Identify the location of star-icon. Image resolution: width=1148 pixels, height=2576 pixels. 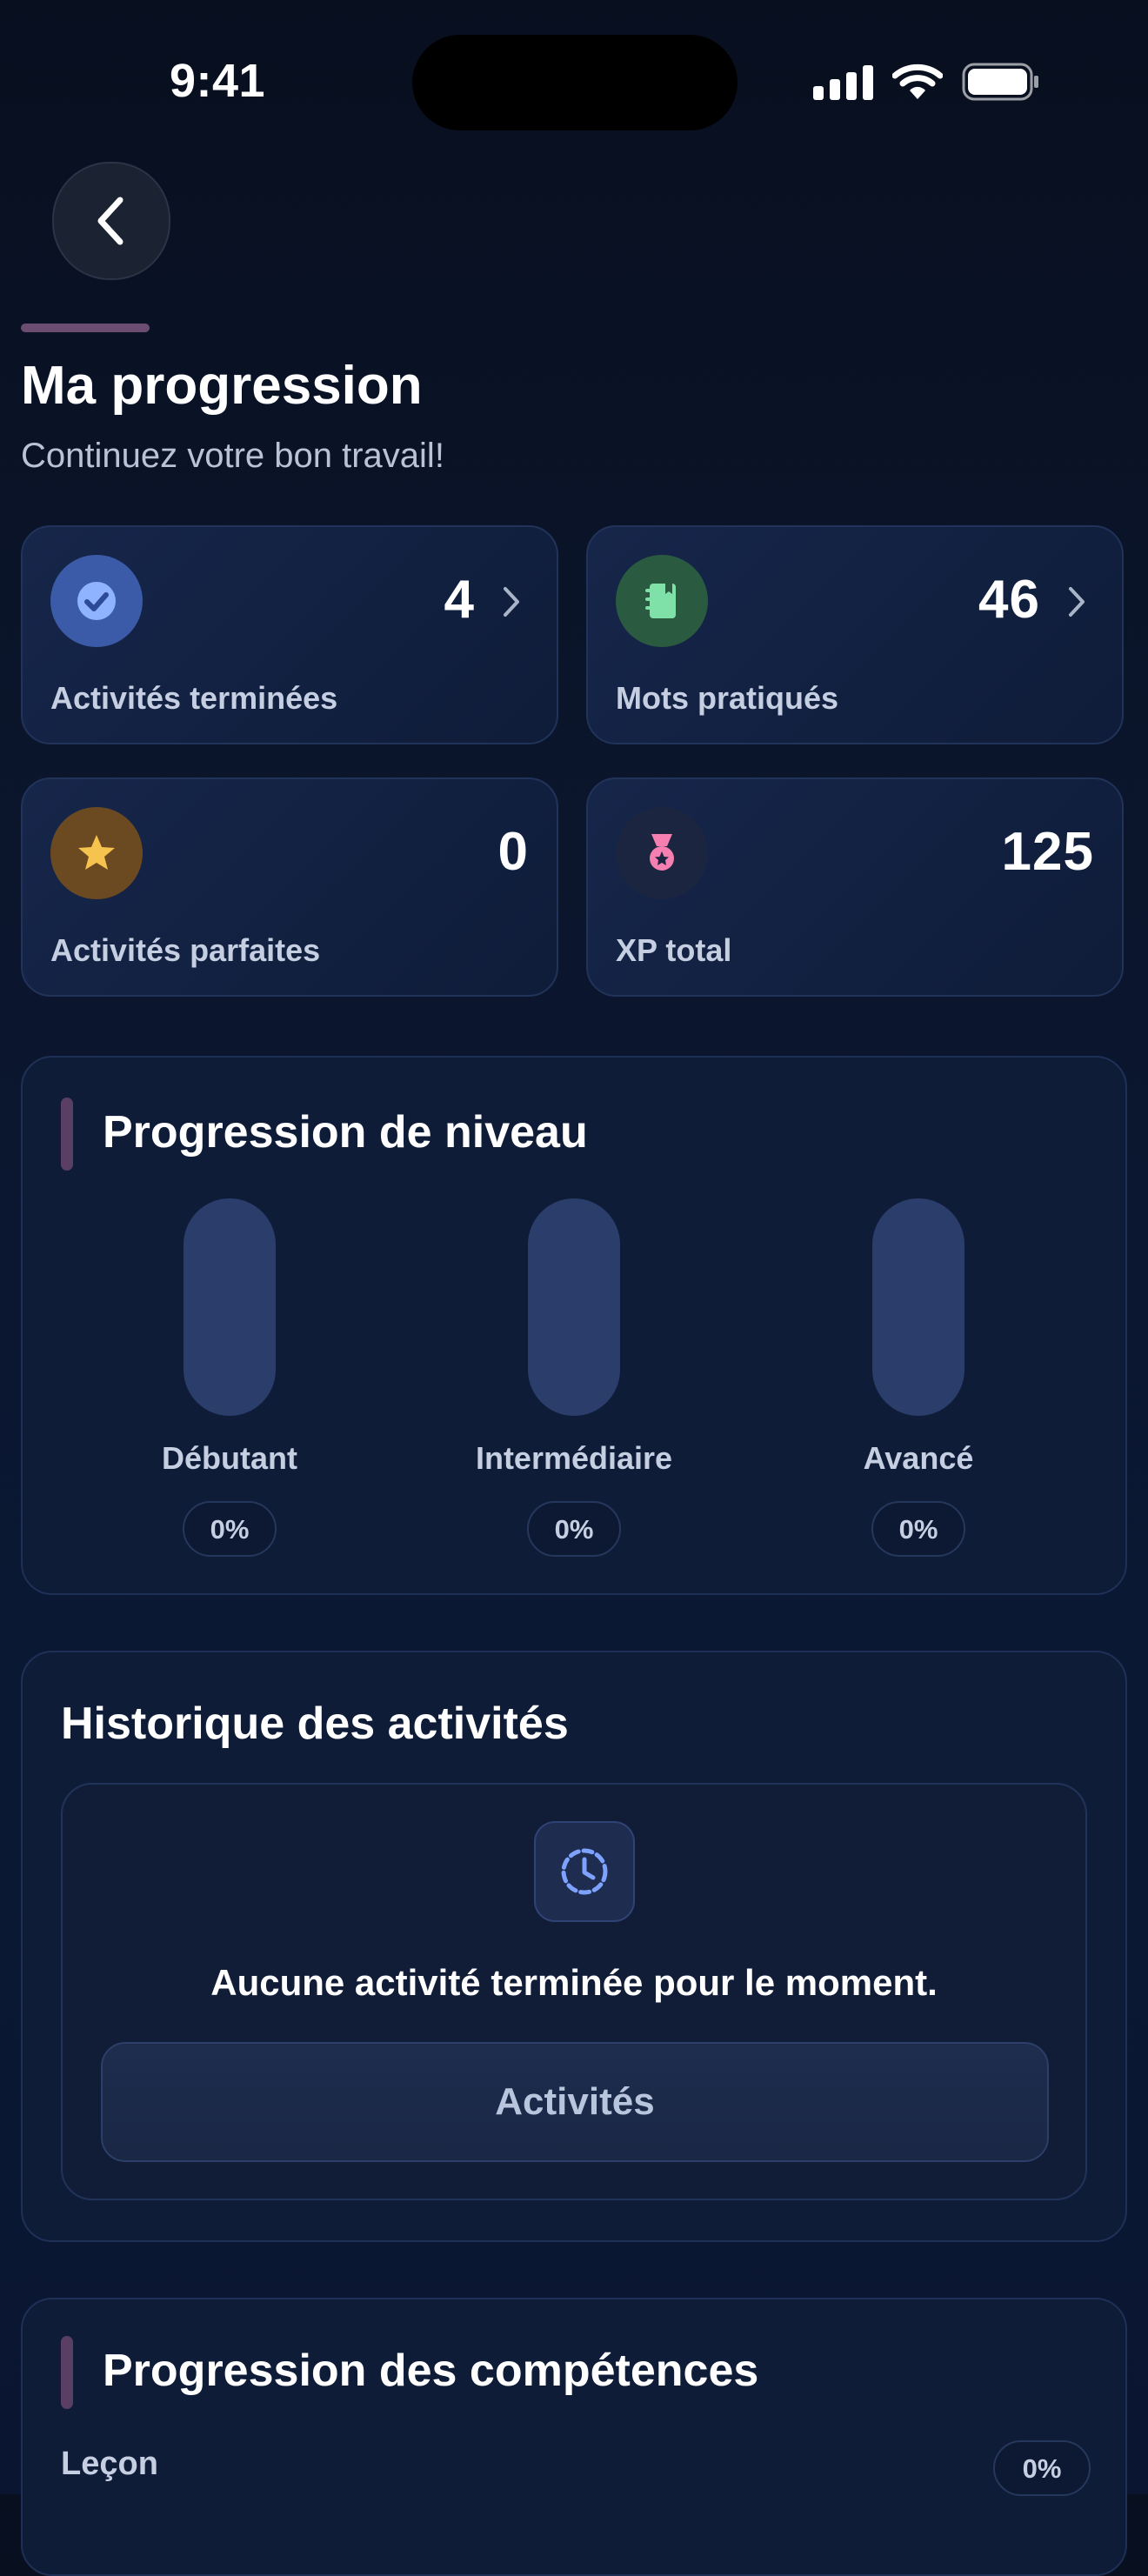
(97, 853).